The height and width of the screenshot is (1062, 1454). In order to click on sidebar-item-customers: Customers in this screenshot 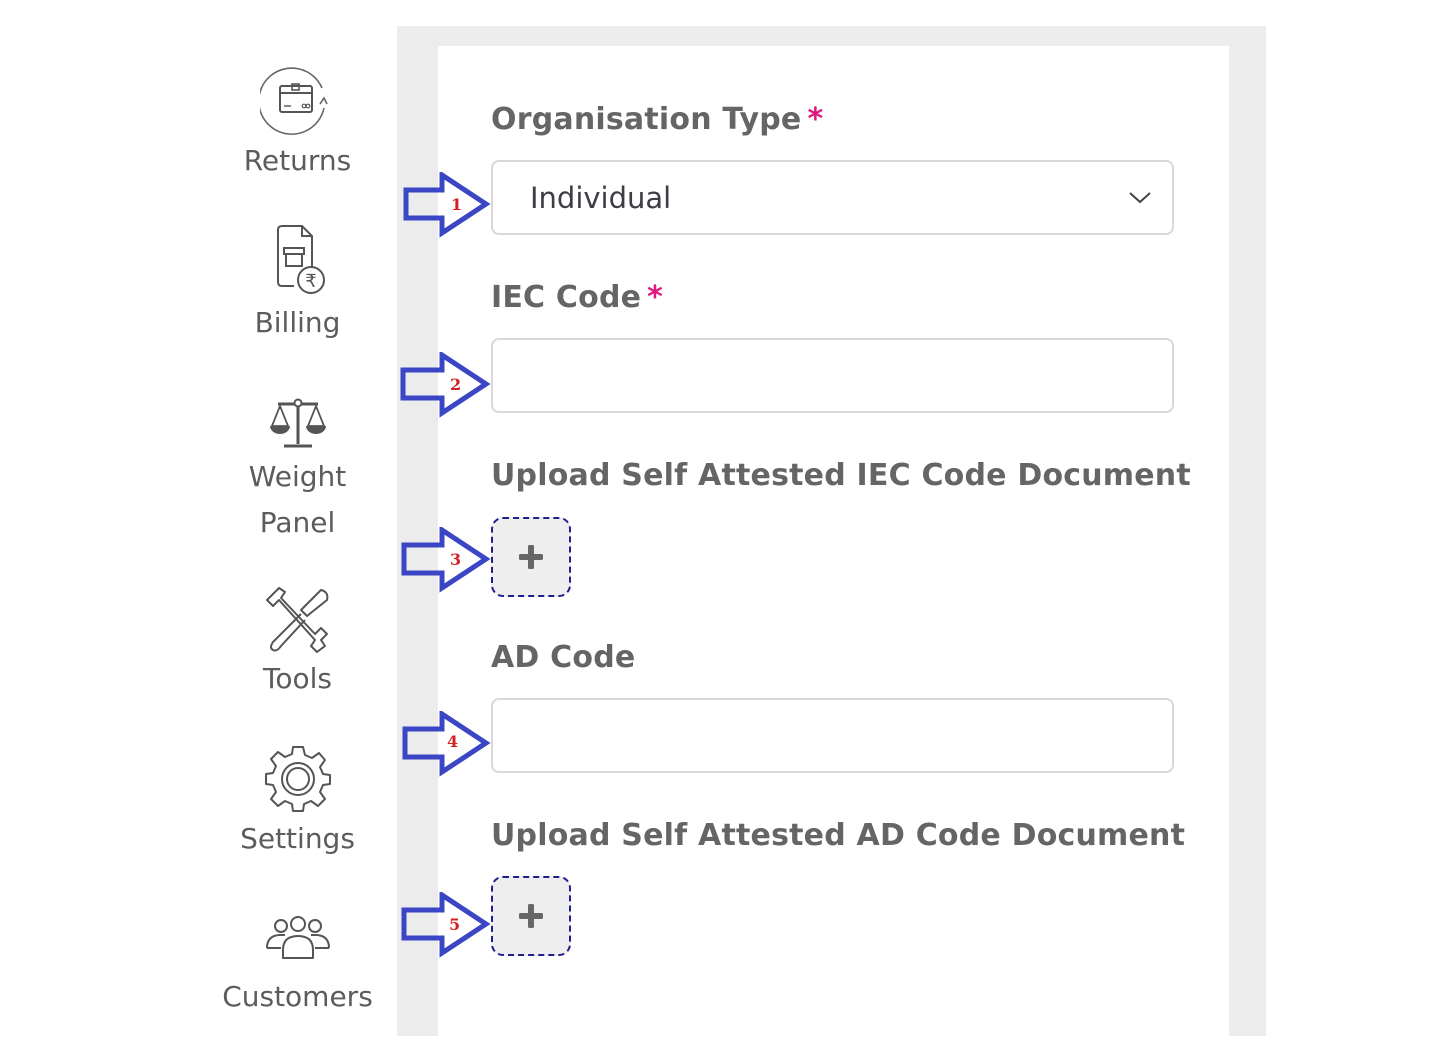, I will do `click(297, 967)`.